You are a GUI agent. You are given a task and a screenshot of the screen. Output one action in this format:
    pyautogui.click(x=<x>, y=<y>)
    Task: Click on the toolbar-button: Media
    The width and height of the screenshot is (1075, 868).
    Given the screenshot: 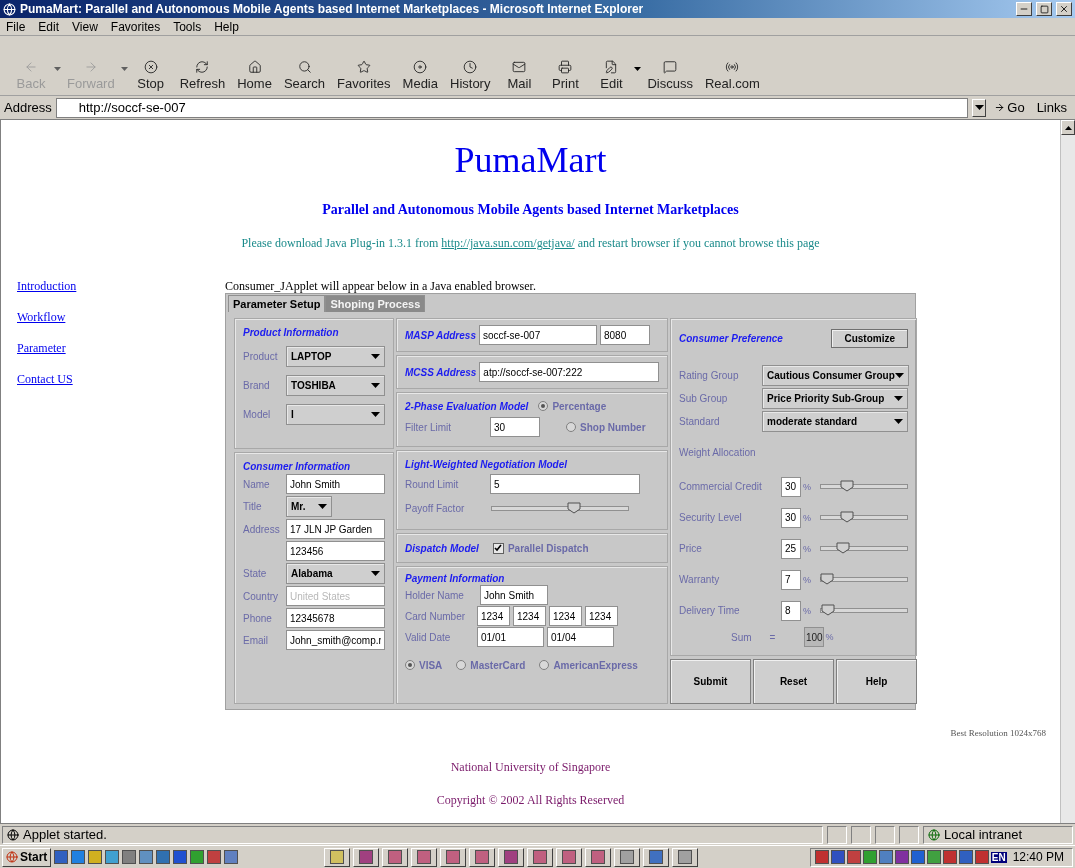 What is the action you would take?
    pyautogui.click(x=420, y=75)
    